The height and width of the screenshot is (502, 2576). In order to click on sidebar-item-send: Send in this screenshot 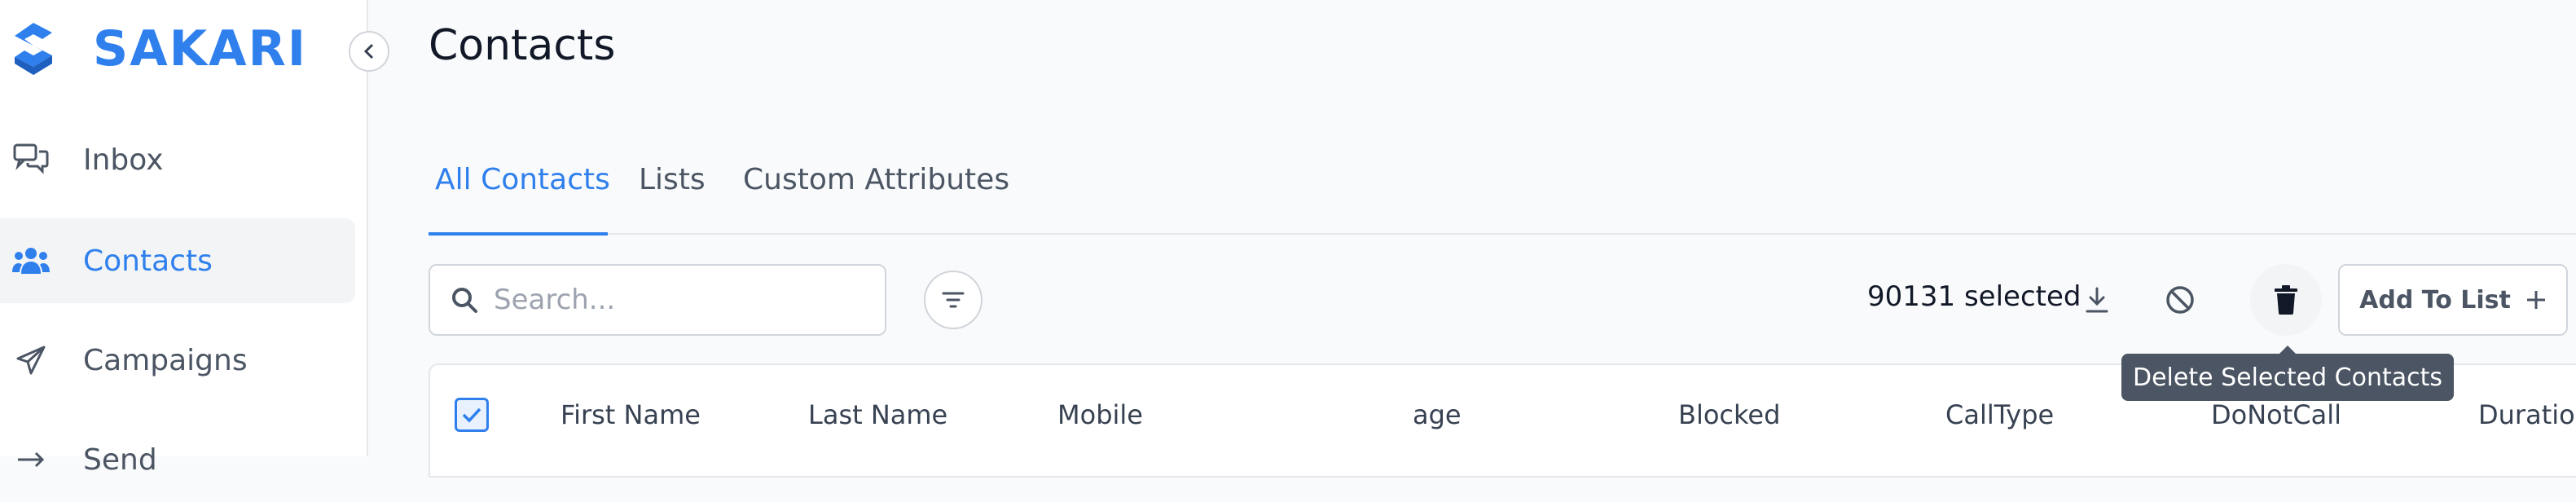, I will do `click(177, 459)`.